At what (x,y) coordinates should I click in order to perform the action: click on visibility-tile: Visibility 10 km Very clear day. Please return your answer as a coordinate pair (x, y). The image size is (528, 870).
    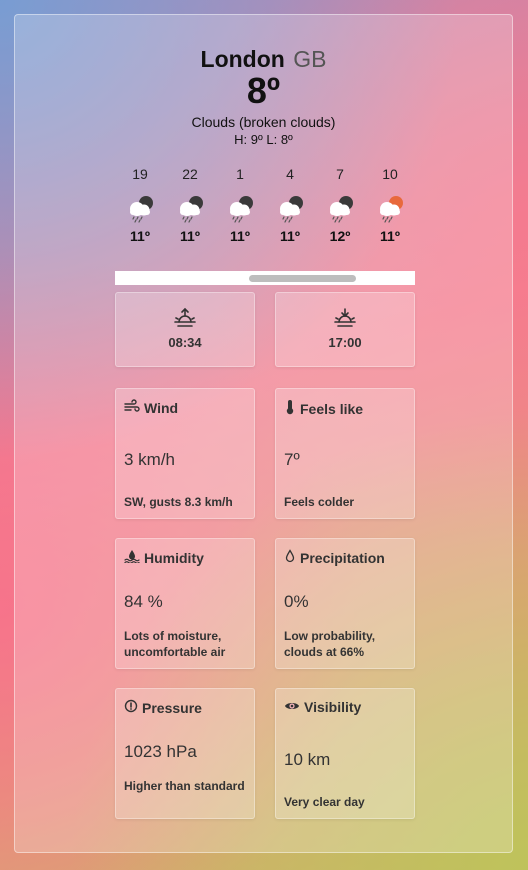
    Looking at the image, I should click on (345, 753).